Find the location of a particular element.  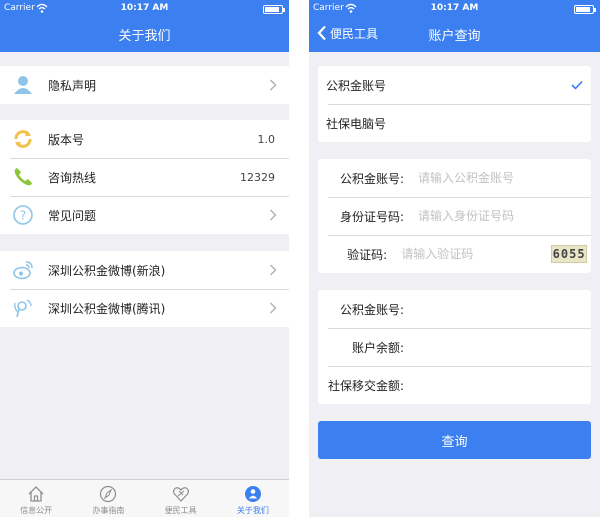

result-label: 社保移交金额: is located at coordinates (365, 385).